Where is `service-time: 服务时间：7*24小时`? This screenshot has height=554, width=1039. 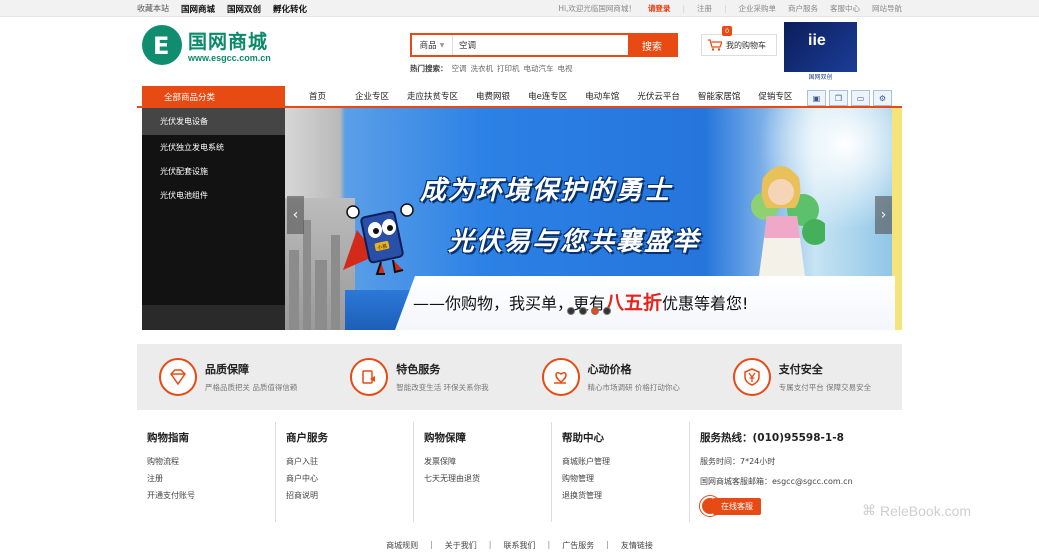 service-time: 服务时间：7*24小时 is located at coordinates (738, 461).